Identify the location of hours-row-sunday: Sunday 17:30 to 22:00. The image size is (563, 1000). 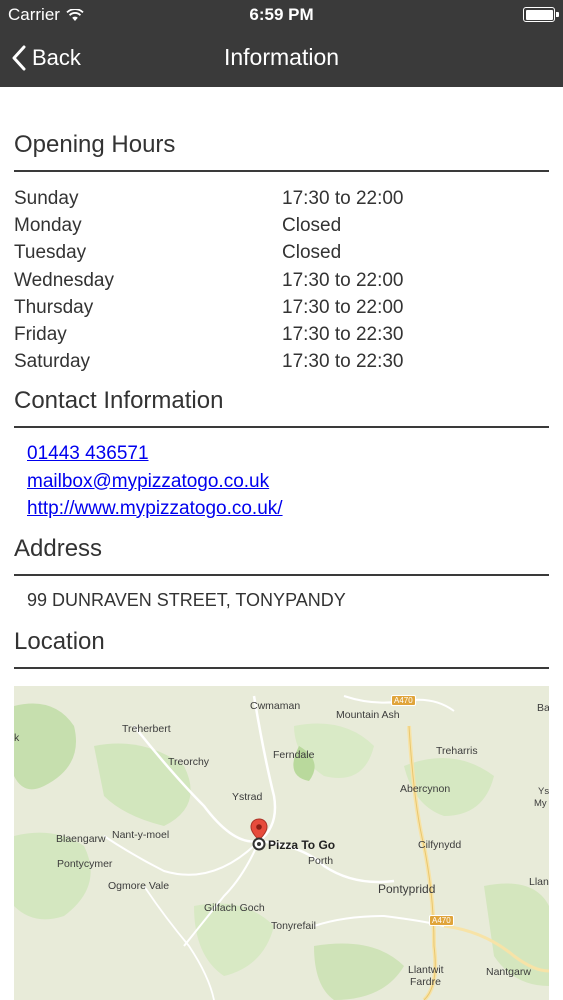
(281, 198).